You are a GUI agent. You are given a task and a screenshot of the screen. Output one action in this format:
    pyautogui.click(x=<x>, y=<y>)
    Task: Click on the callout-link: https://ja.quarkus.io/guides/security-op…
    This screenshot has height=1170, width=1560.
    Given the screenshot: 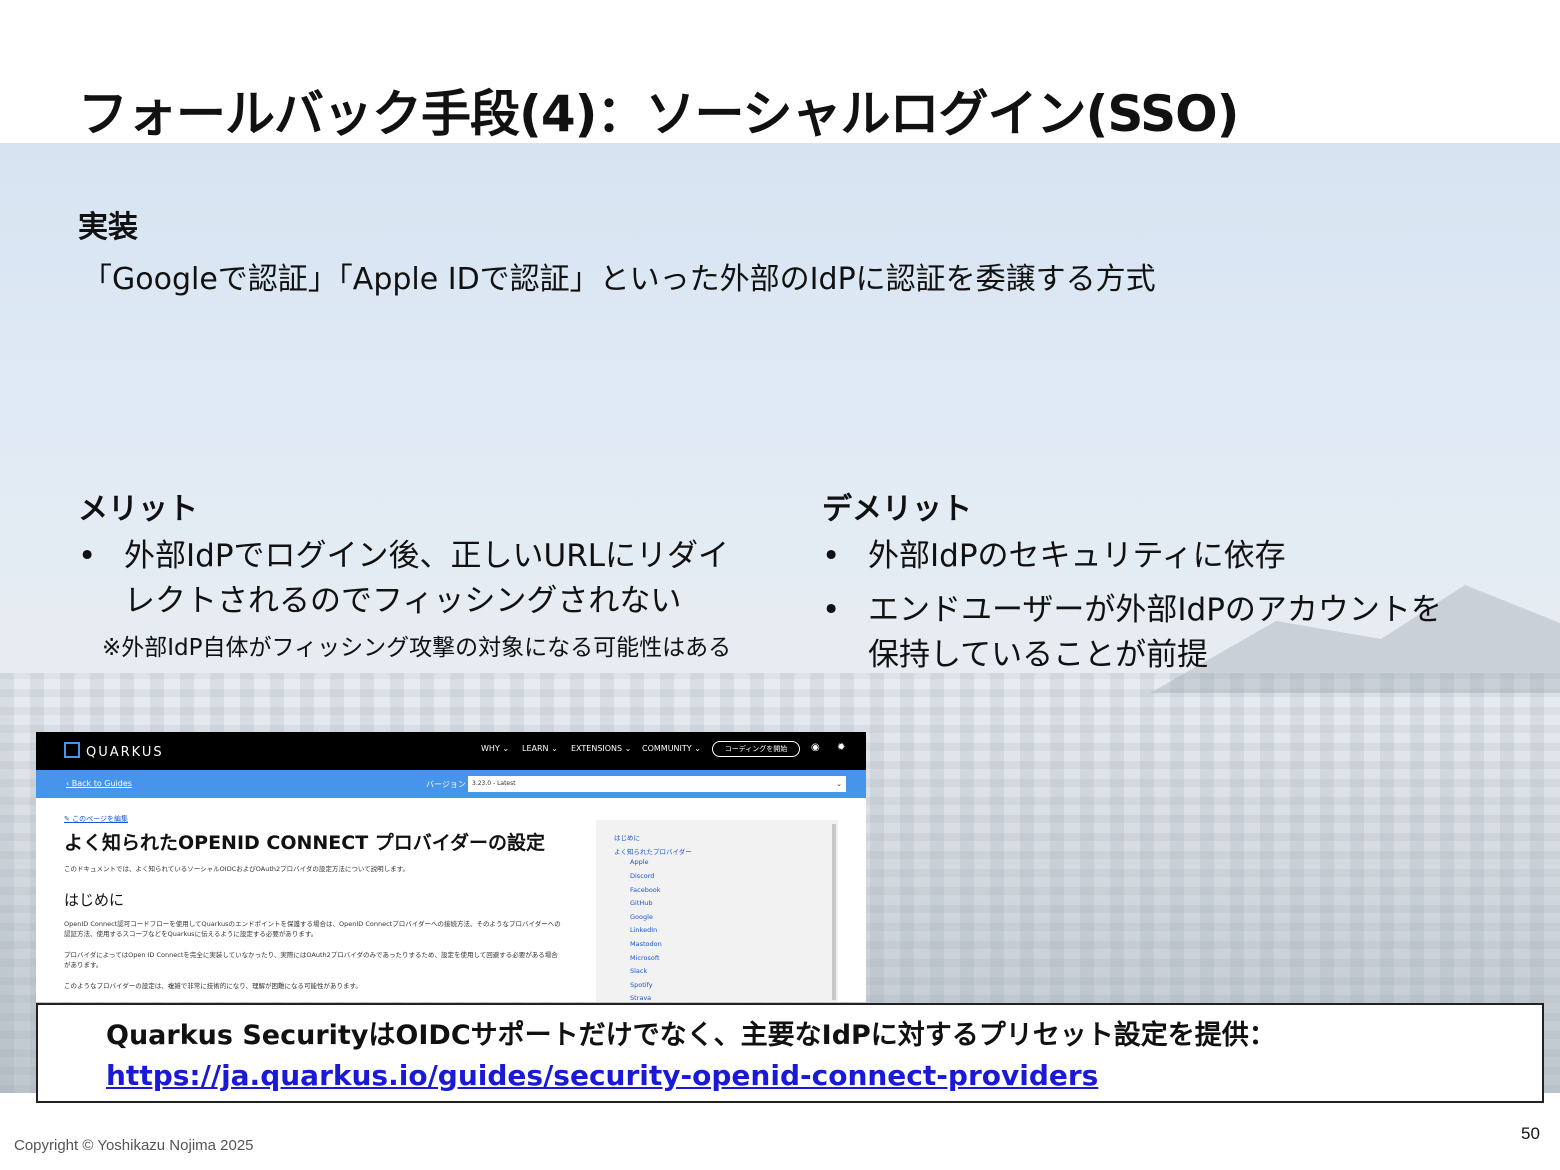 What is the action you would take?
    pyautogui.click(x=602, y=1075)
    